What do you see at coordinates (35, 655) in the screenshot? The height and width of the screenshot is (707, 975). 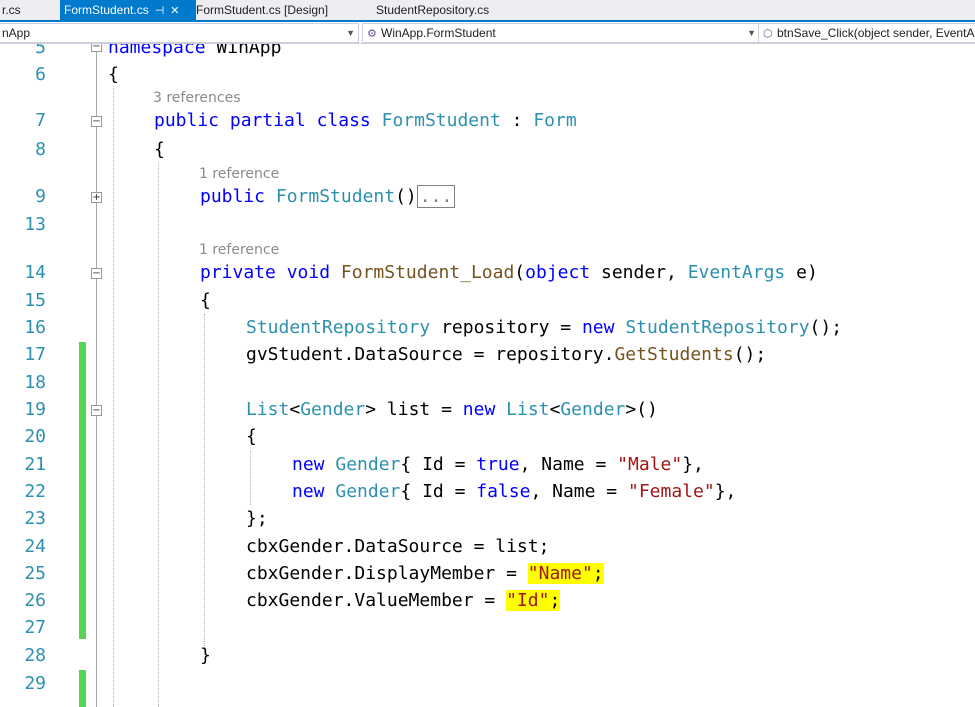 I see `line-number: 28` at bounding box center [35, 655].